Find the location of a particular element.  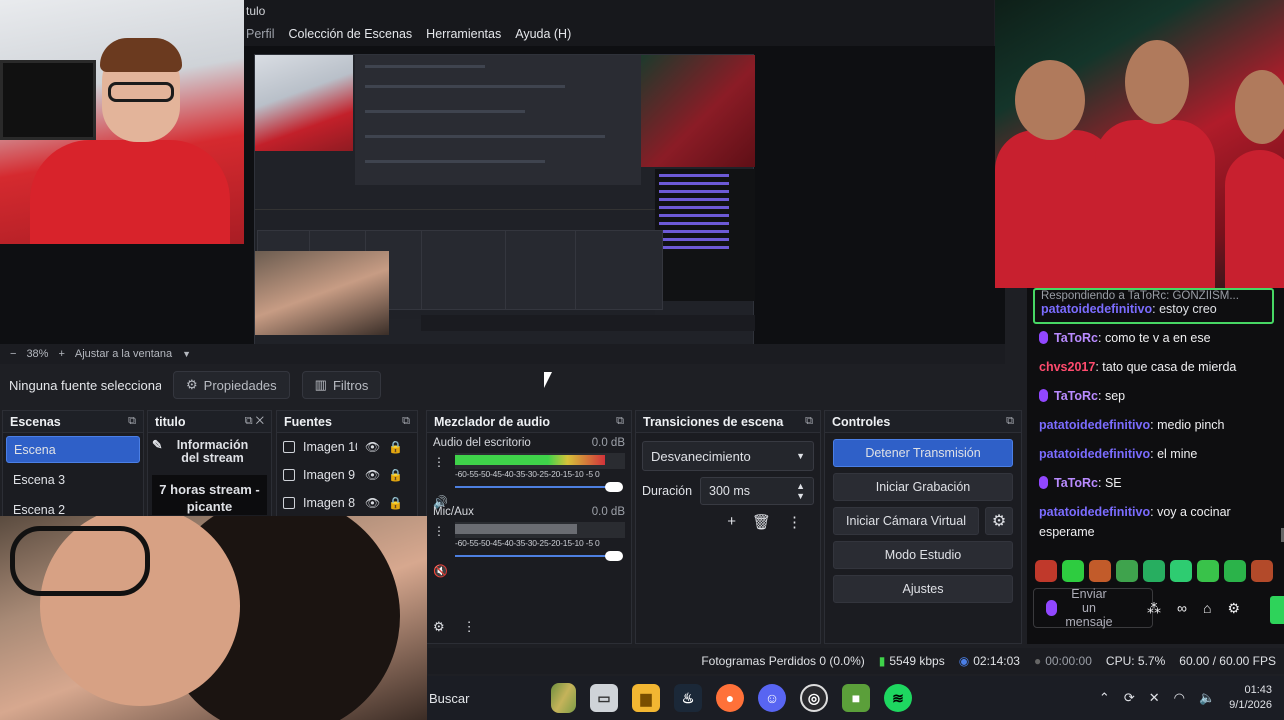

start-virtual-camera-button: Iniciar Cámara Virtual is located at coordinates (906, 521).